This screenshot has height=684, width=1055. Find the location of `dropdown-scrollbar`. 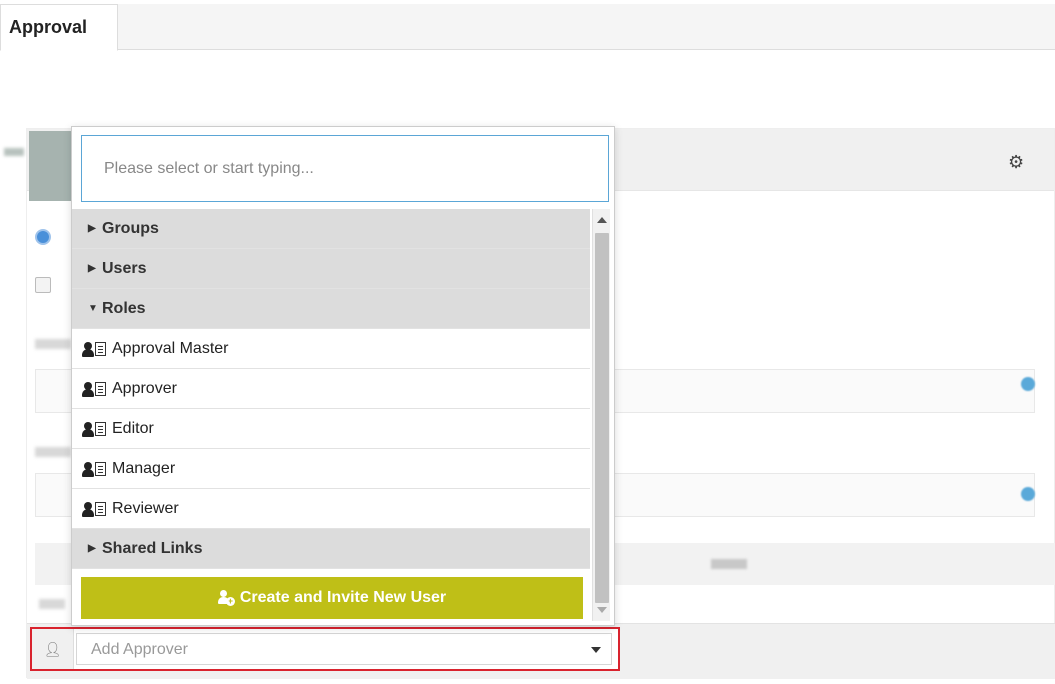

dropdown-scrollbar is located at coordinates (601, 415).